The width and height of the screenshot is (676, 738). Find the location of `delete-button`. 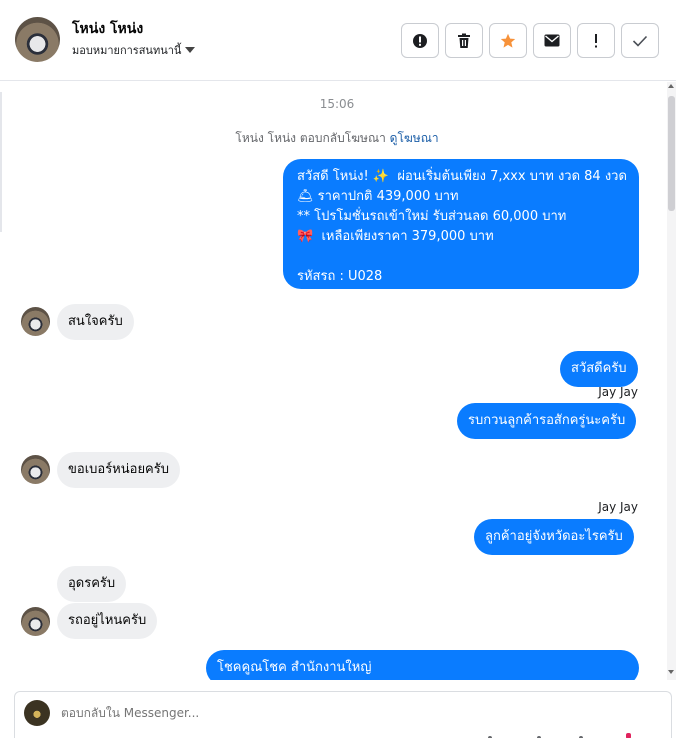

delete-button is located at coordinates (464, 40).